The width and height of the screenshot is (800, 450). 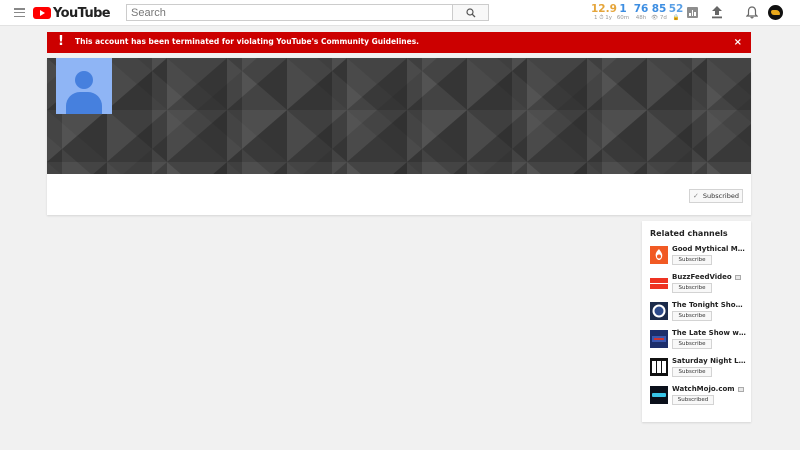 I want to click on upload-icon, so click(x=717, y=12).